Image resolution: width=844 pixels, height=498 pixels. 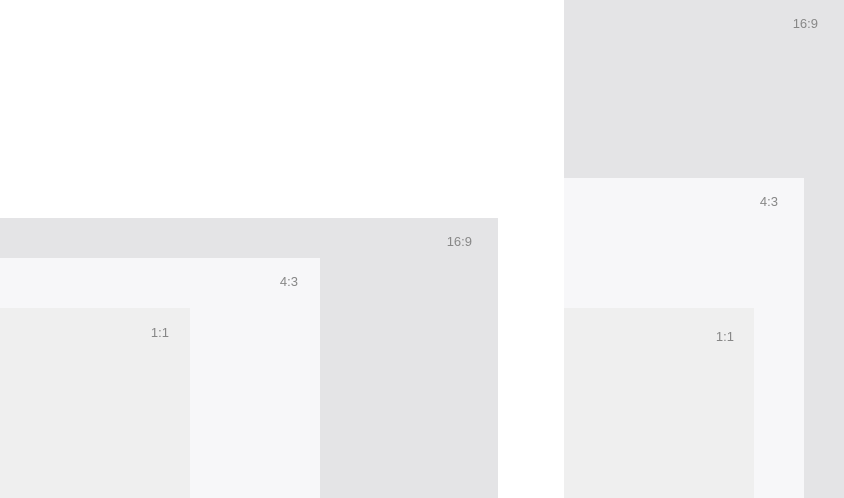 I want to click on right-frame-16-9-label: 16:9, so click(x=805, y=23).